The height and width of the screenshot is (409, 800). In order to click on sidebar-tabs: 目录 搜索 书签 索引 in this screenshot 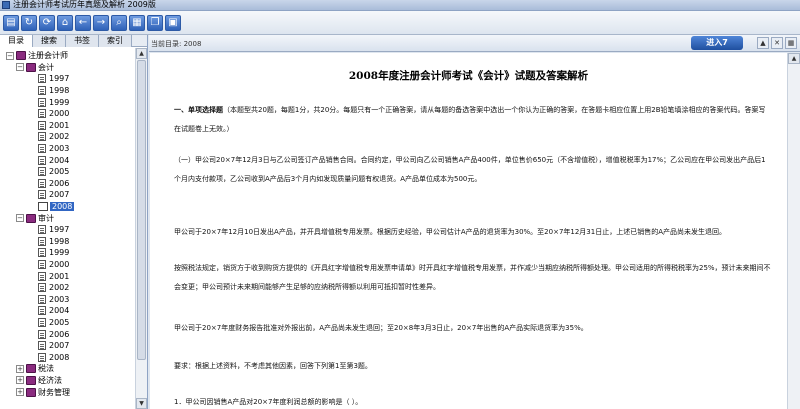, I will do `click(73, 41)`.